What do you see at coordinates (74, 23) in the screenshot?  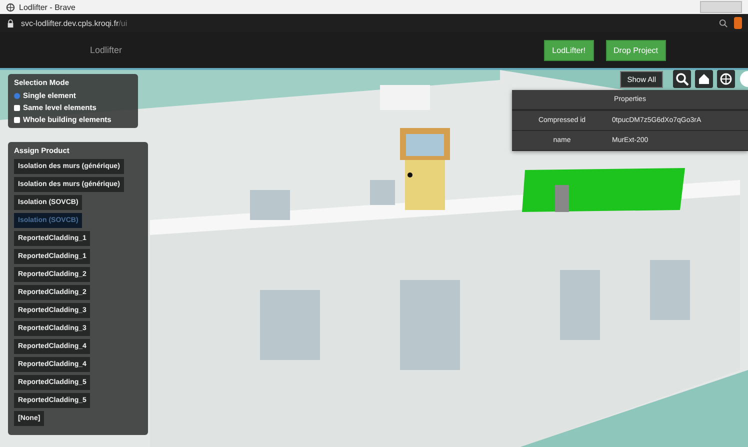 I see `url-text: svc-lodlifter.dev.cpls.kroqi.fr/ui` at bounding box center [74, 23].